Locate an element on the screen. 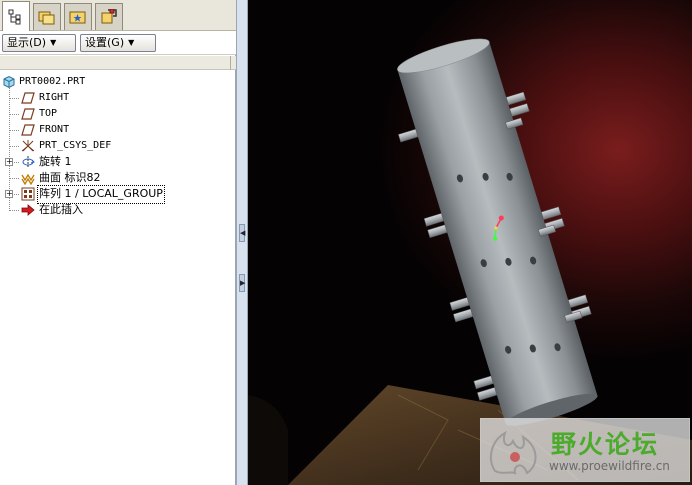 This screenshot has height=485, width=692. model-tree-icon is located at coordinates (14, 16).